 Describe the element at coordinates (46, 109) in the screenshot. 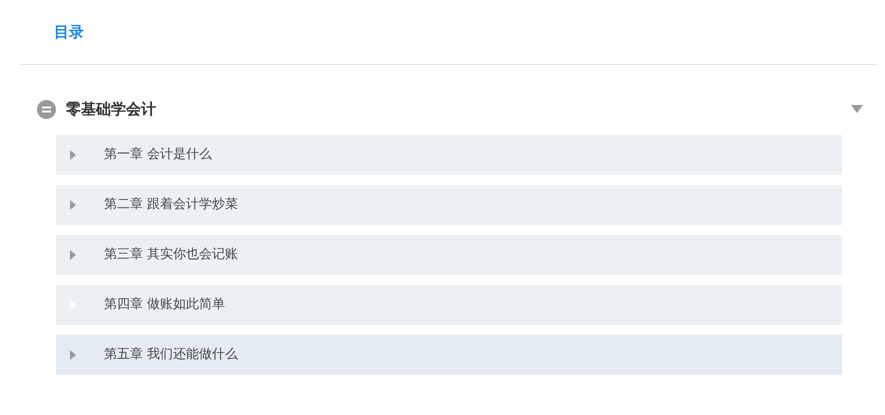

I see `collapse-icon` at that location.